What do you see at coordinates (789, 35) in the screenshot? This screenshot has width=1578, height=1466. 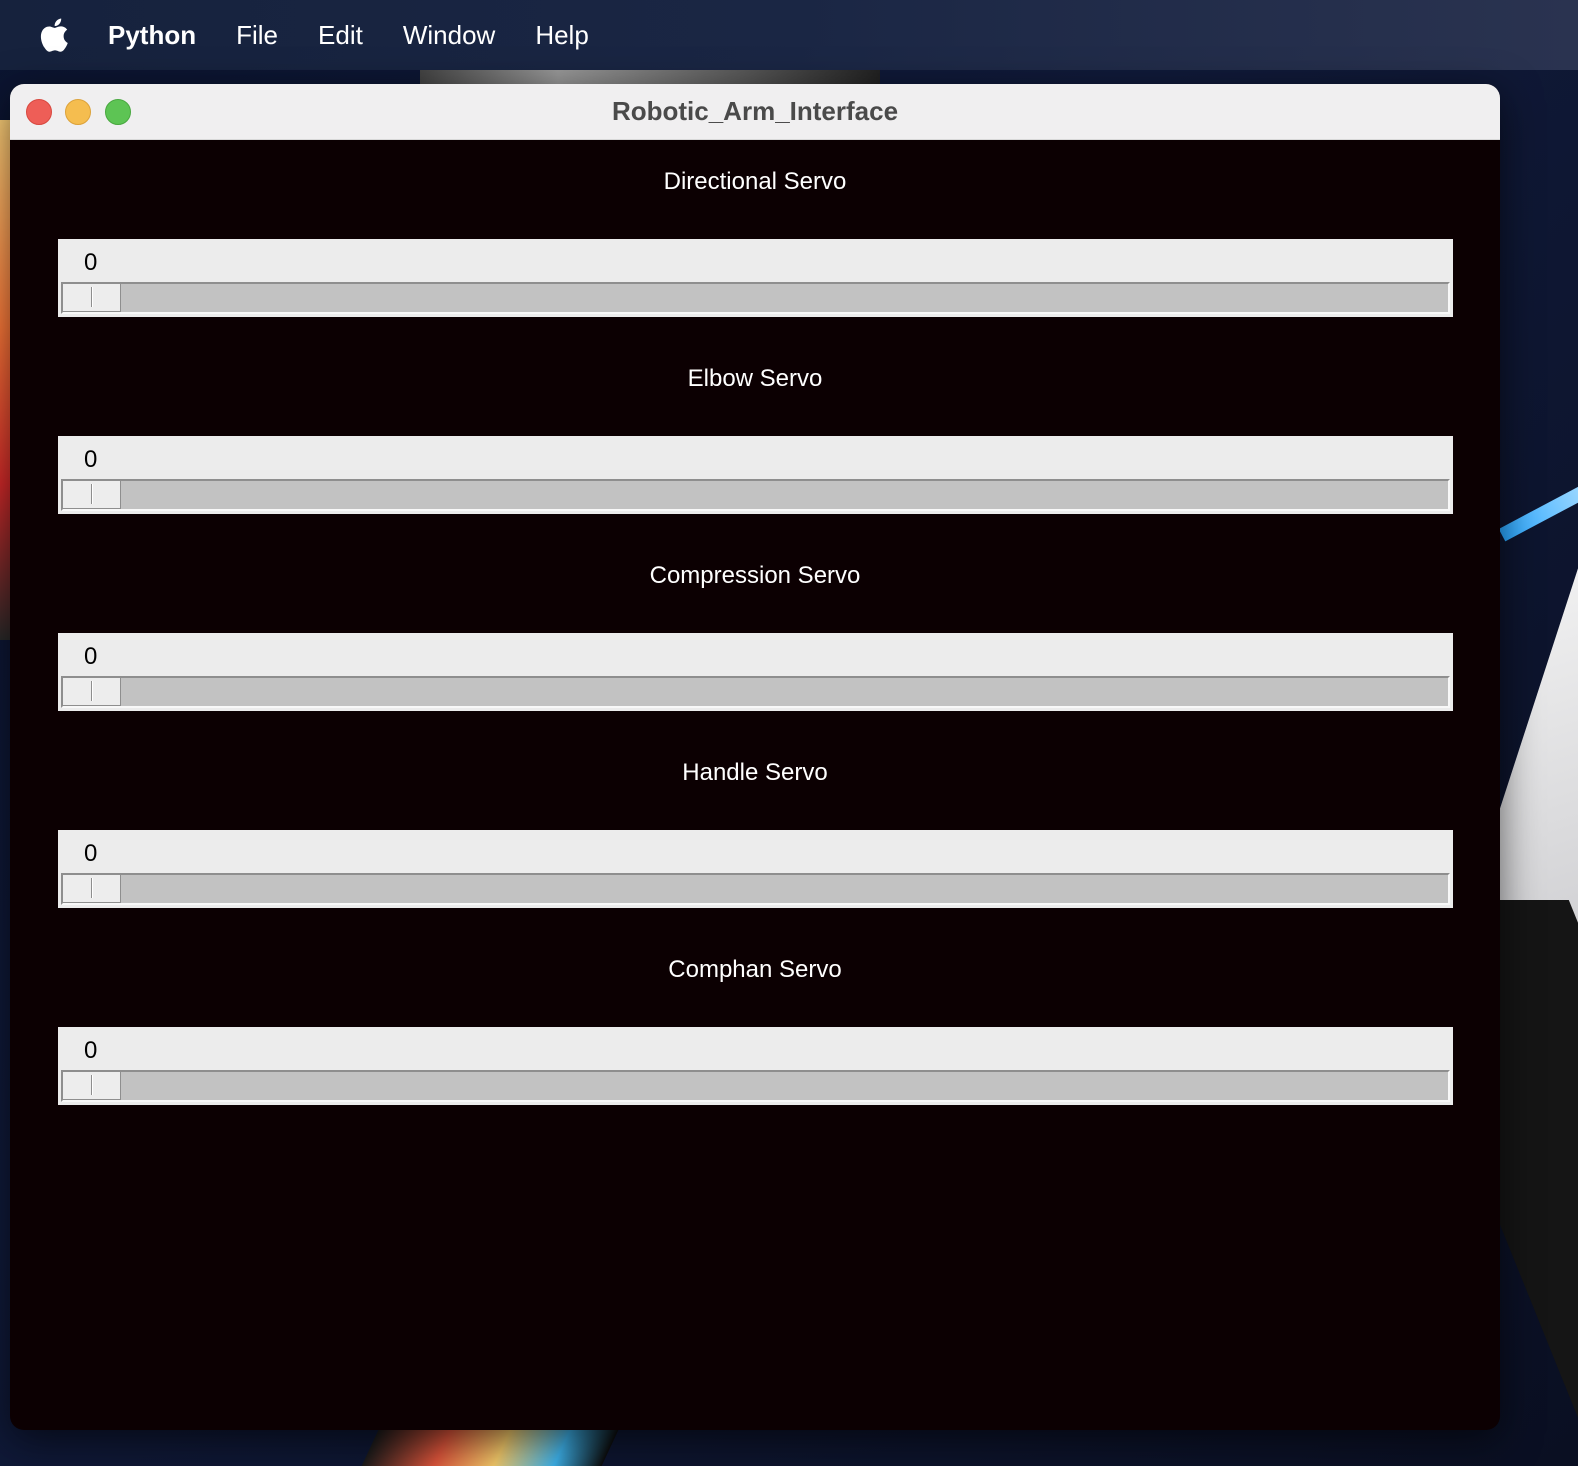 I see `menu-bar: Python File Edit Window Help` at bounding box center [789, 35].